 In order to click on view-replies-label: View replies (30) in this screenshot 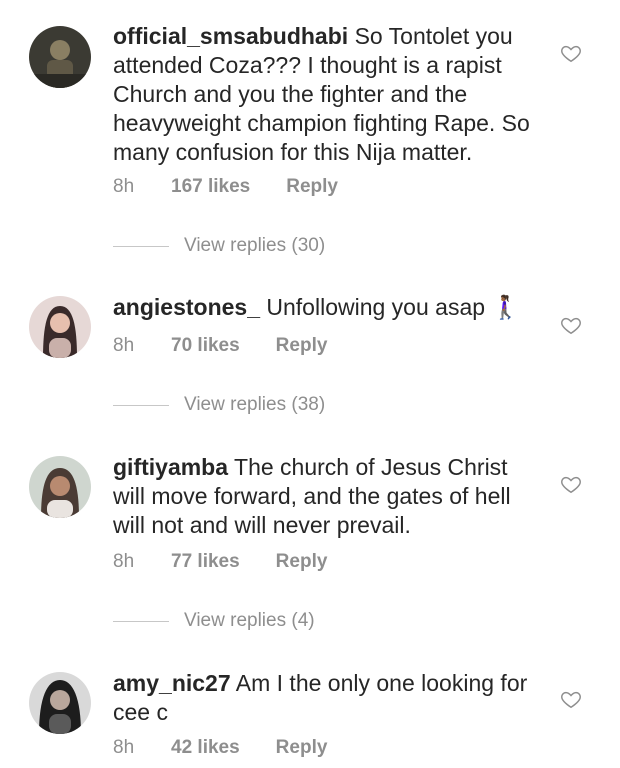, I will do `click(254, 246)`.